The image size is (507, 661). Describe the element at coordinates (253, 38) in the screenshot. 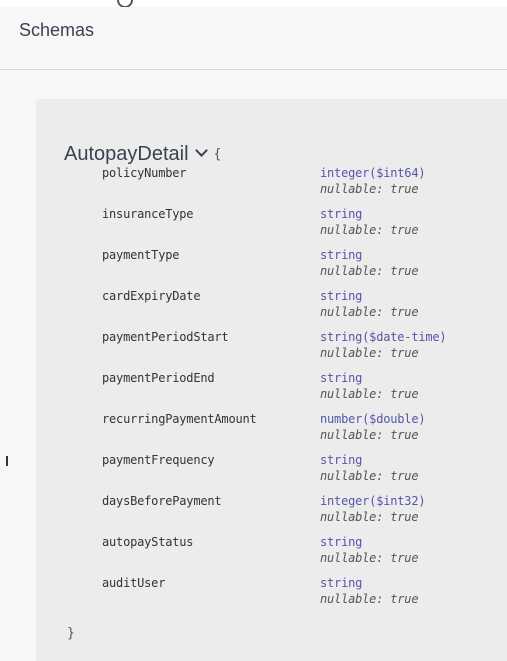

I see `schemas-section-header: Schemas` at that location.